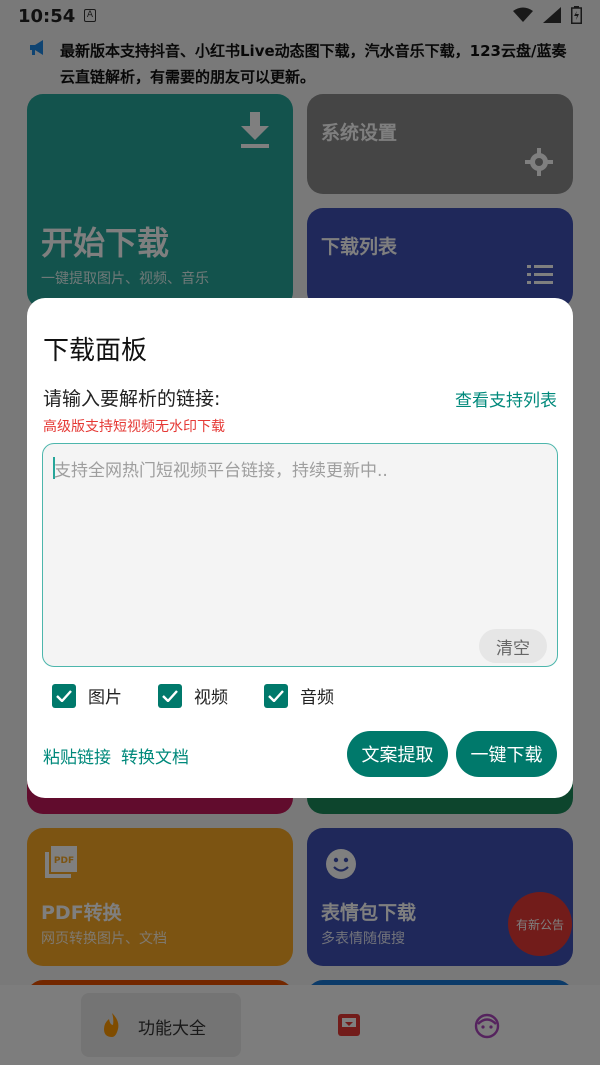  I want to click on supported-list-link: 查看支持列表, so click(506, 398).